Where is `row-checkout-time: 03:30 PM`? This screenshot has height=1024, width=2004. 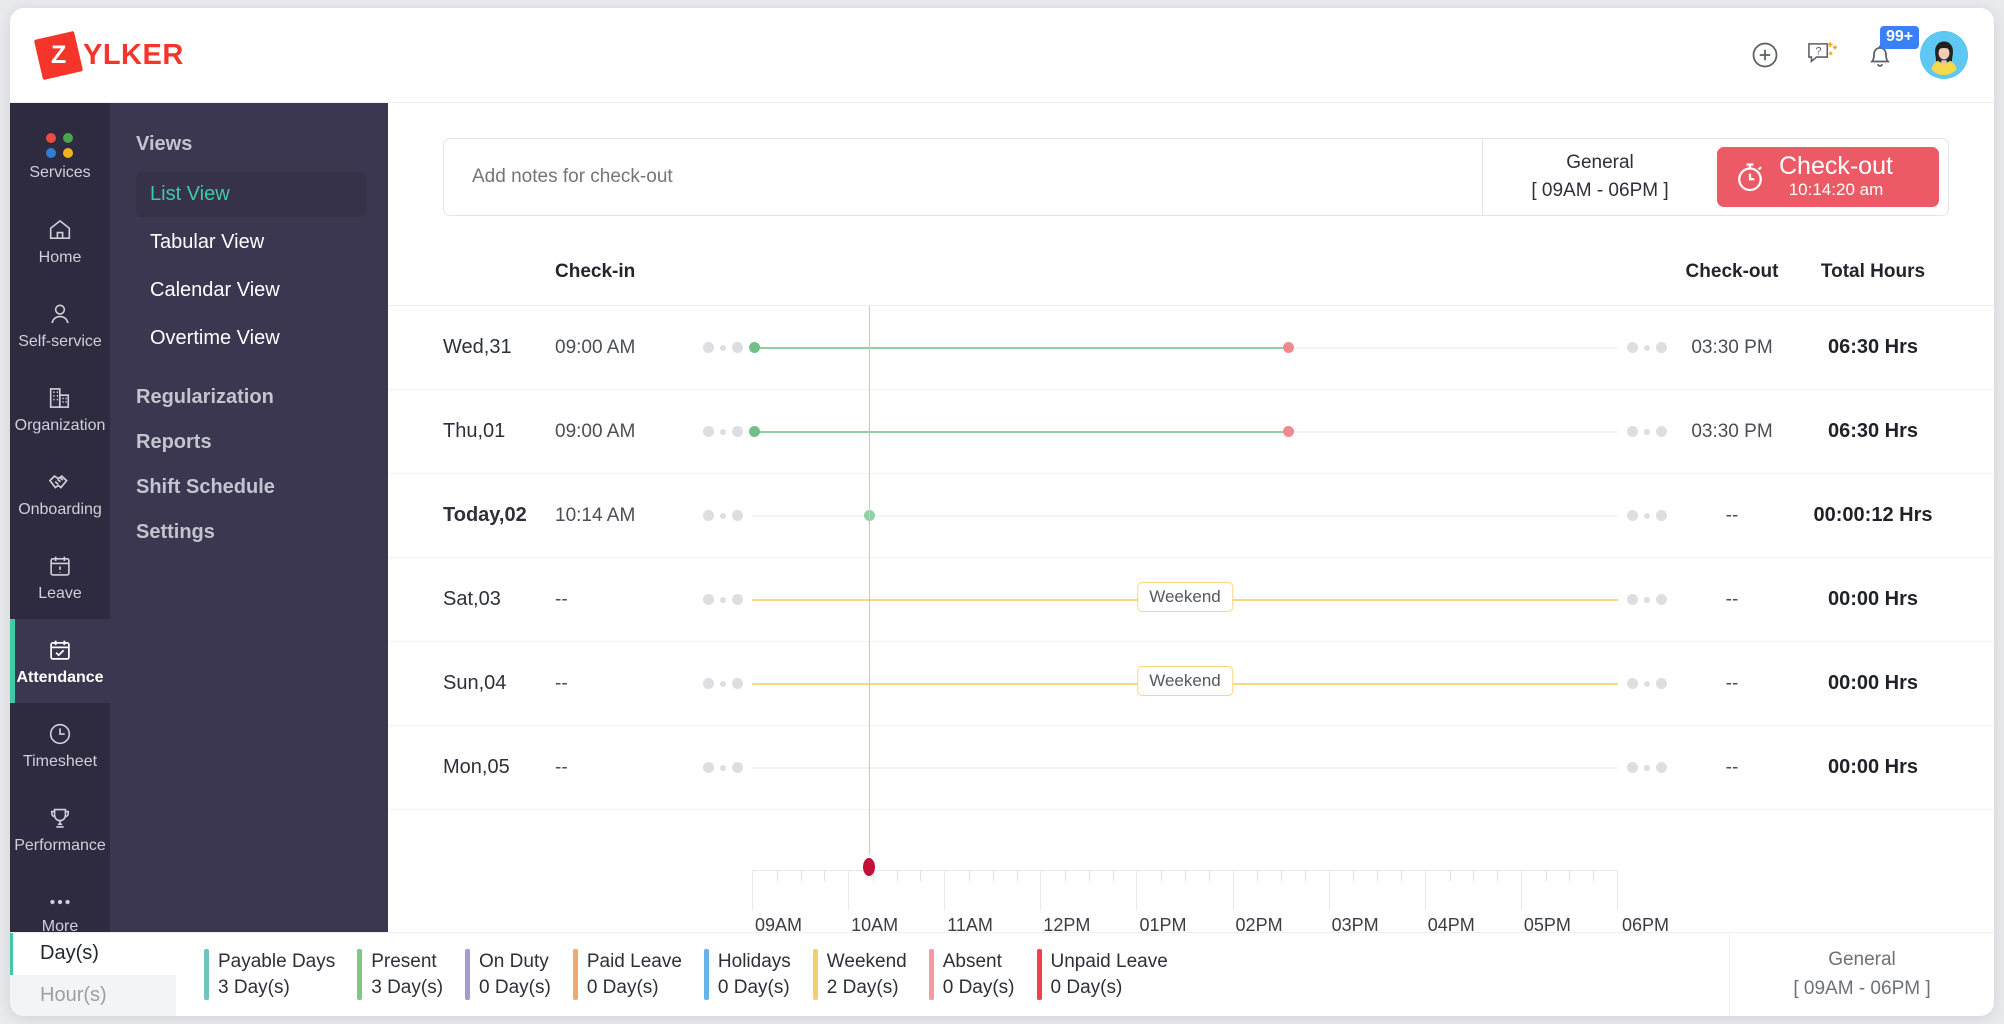 row-checkout-time: 03:30 PM is located at coordinates (1732, 347).